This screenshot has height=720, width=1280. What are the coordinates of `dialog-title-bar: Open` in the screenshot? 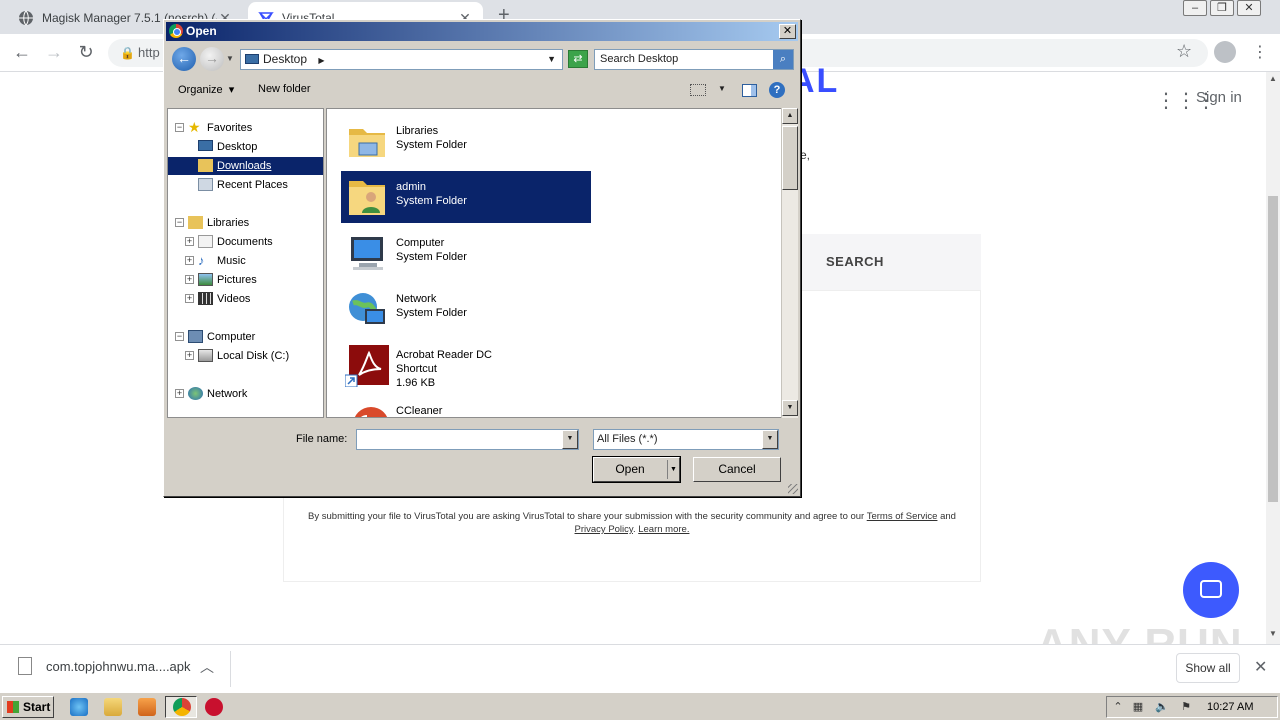 It's located at (482, 31).